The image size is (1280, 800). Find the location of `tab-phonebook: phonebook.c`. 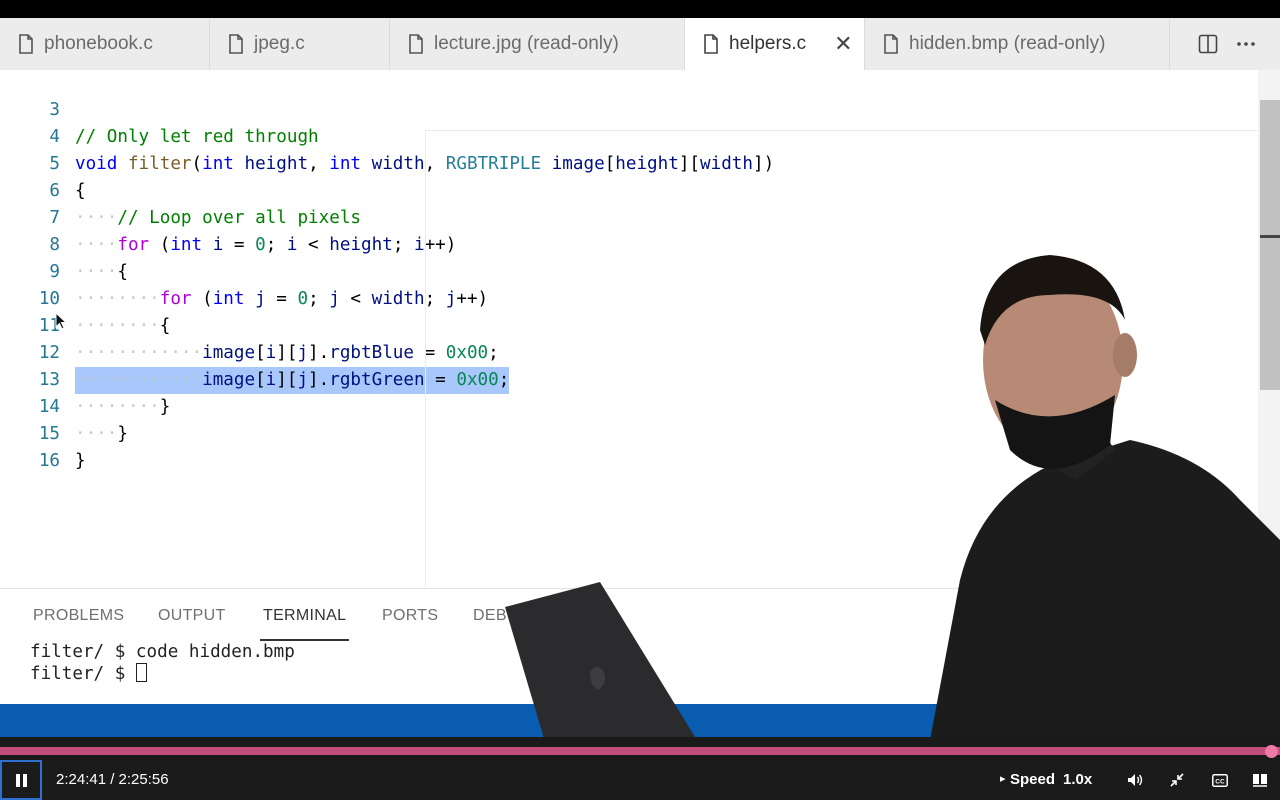

tab-phonebook: phonebook.c is located at coordinates (105, 44).